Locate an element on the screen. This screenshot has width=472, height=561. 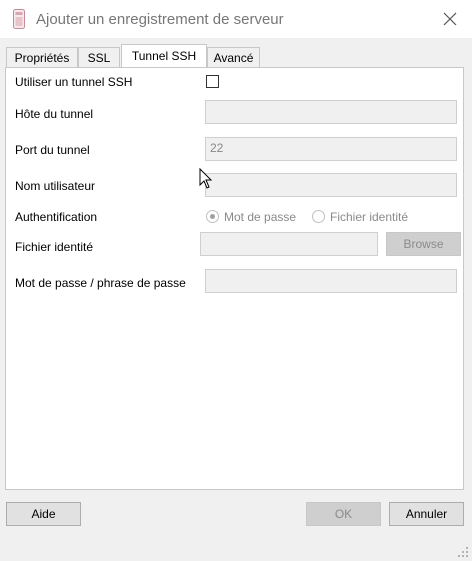
tab-avance: Avancé is located at coordinates (233, 57).